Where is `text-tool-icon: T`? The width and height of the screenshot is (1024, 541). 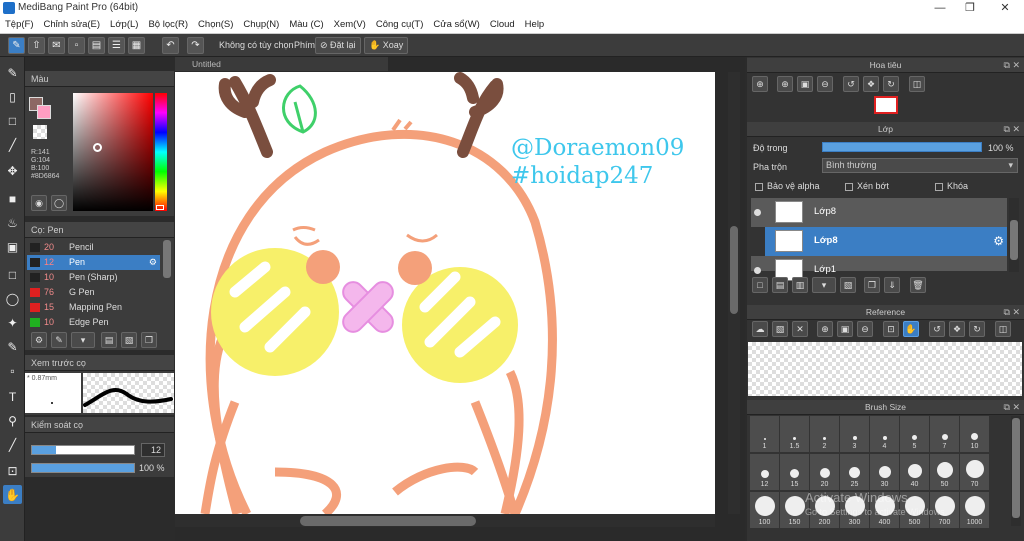 text-tool-icon: T is located at coordinates (12, 396).